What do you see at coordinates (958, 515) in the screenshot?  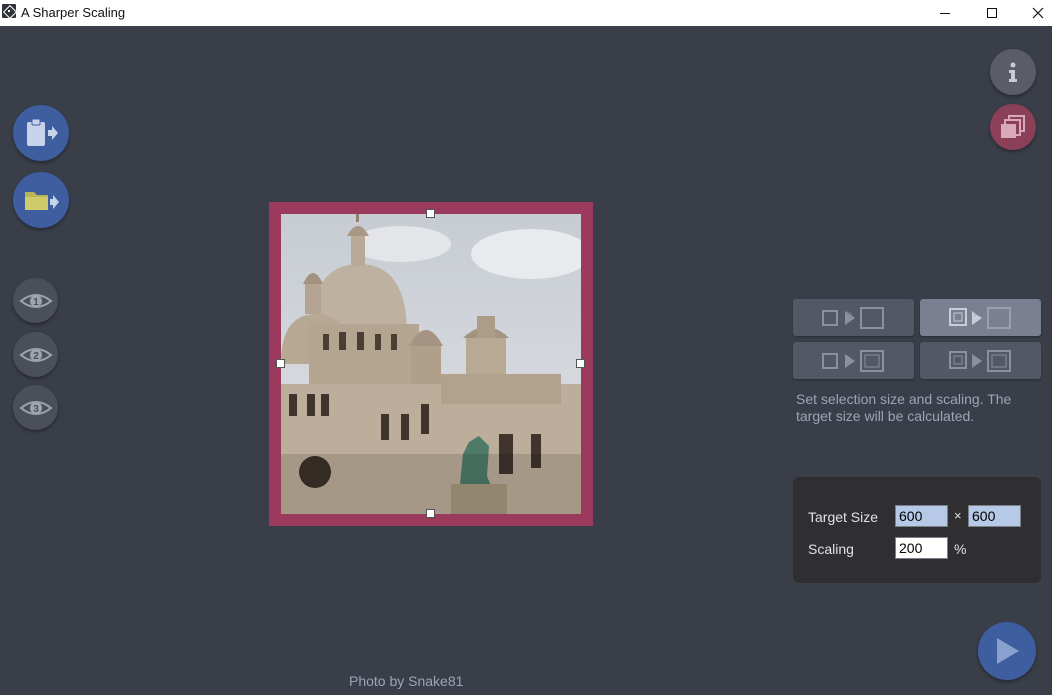 I see `times-sign: ×` at bounding box center [958, 515].